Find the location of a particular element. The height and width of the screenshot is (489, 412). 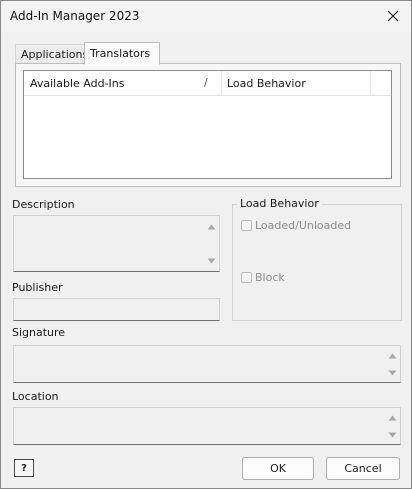

tab-applications: Applications is located at coordinates (54, 54).